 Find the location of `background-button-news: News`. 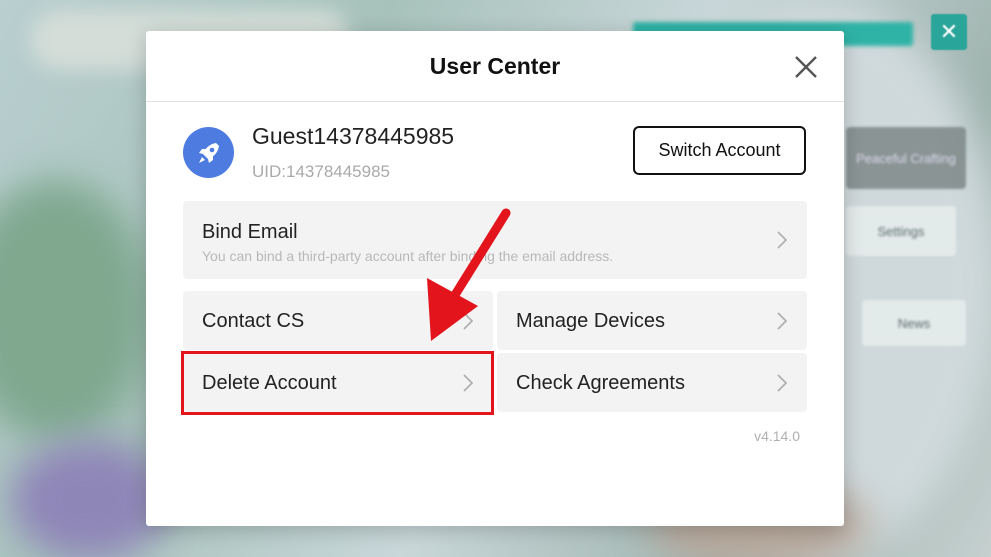

background-button-news: News is located at coordinates (914, 323).